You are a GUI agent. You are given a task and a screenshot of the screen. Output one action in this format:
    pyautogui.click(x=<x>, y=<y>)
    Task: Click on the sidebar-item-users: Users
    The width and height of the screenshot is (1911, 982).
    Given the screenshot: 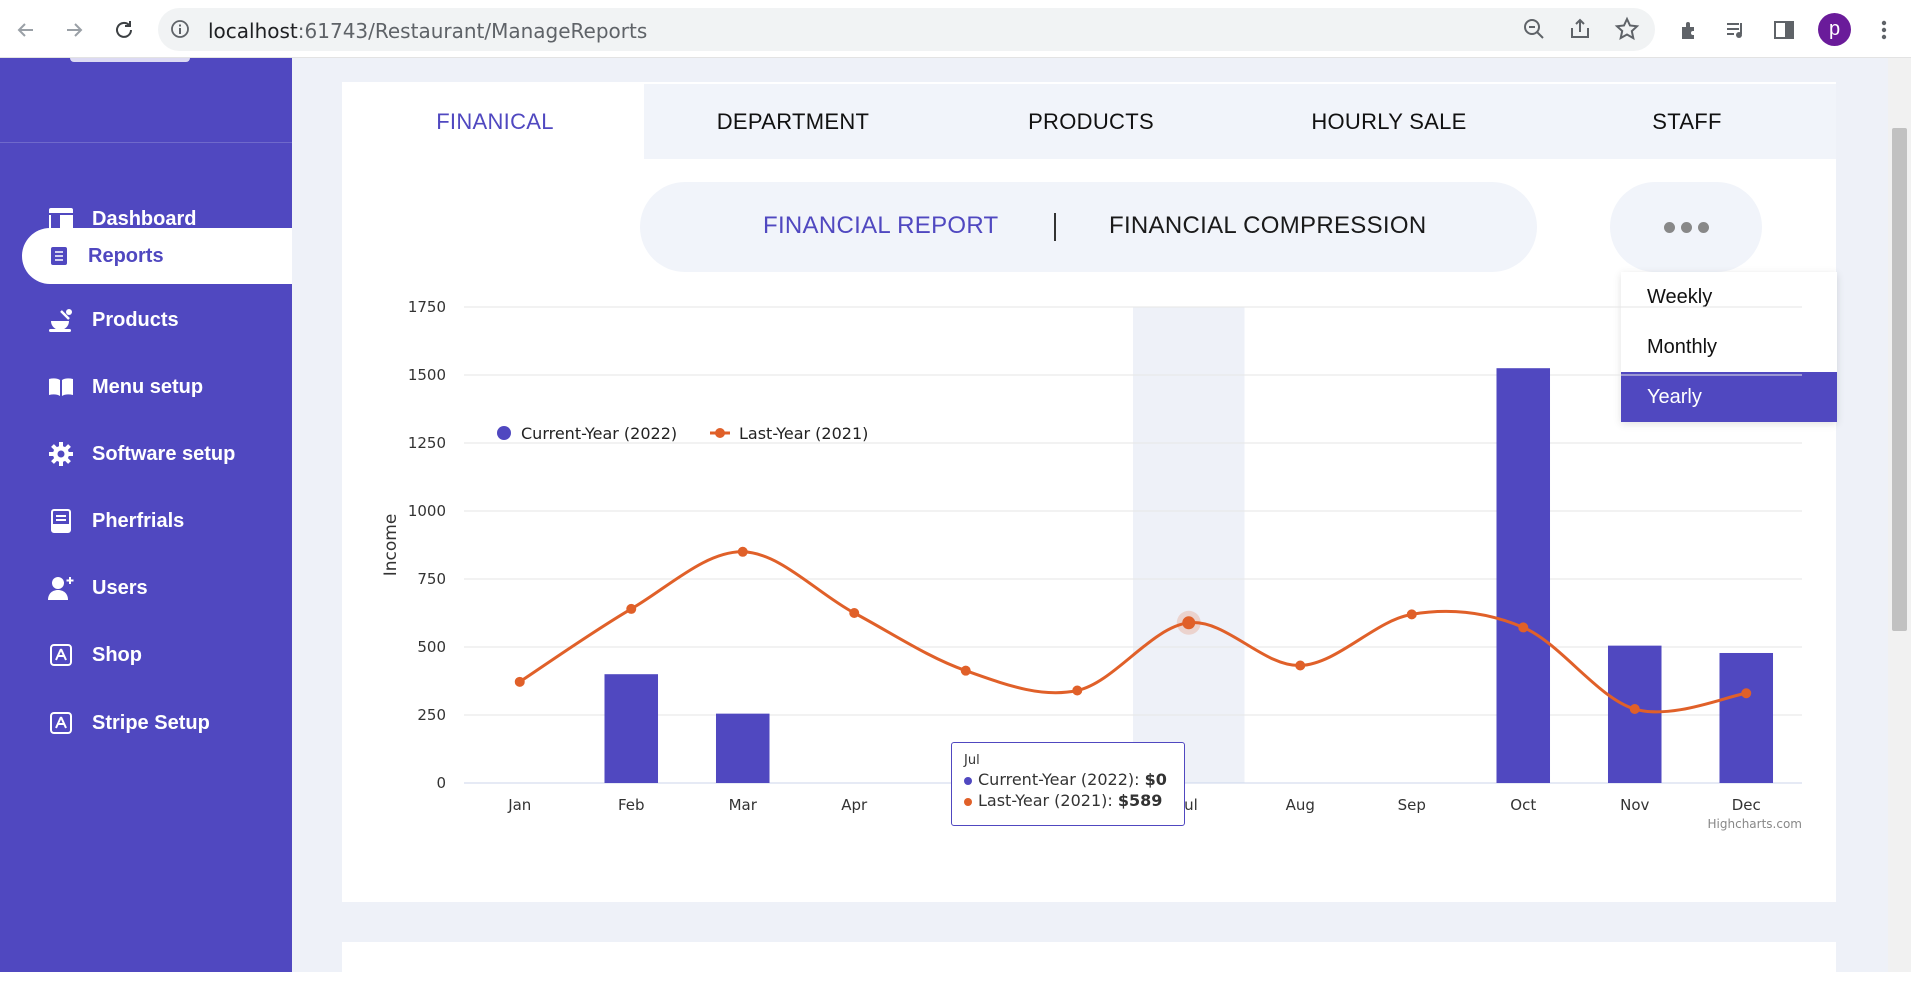 What is the action you would take?
    pyautogui.click(x=157, y=588)
    